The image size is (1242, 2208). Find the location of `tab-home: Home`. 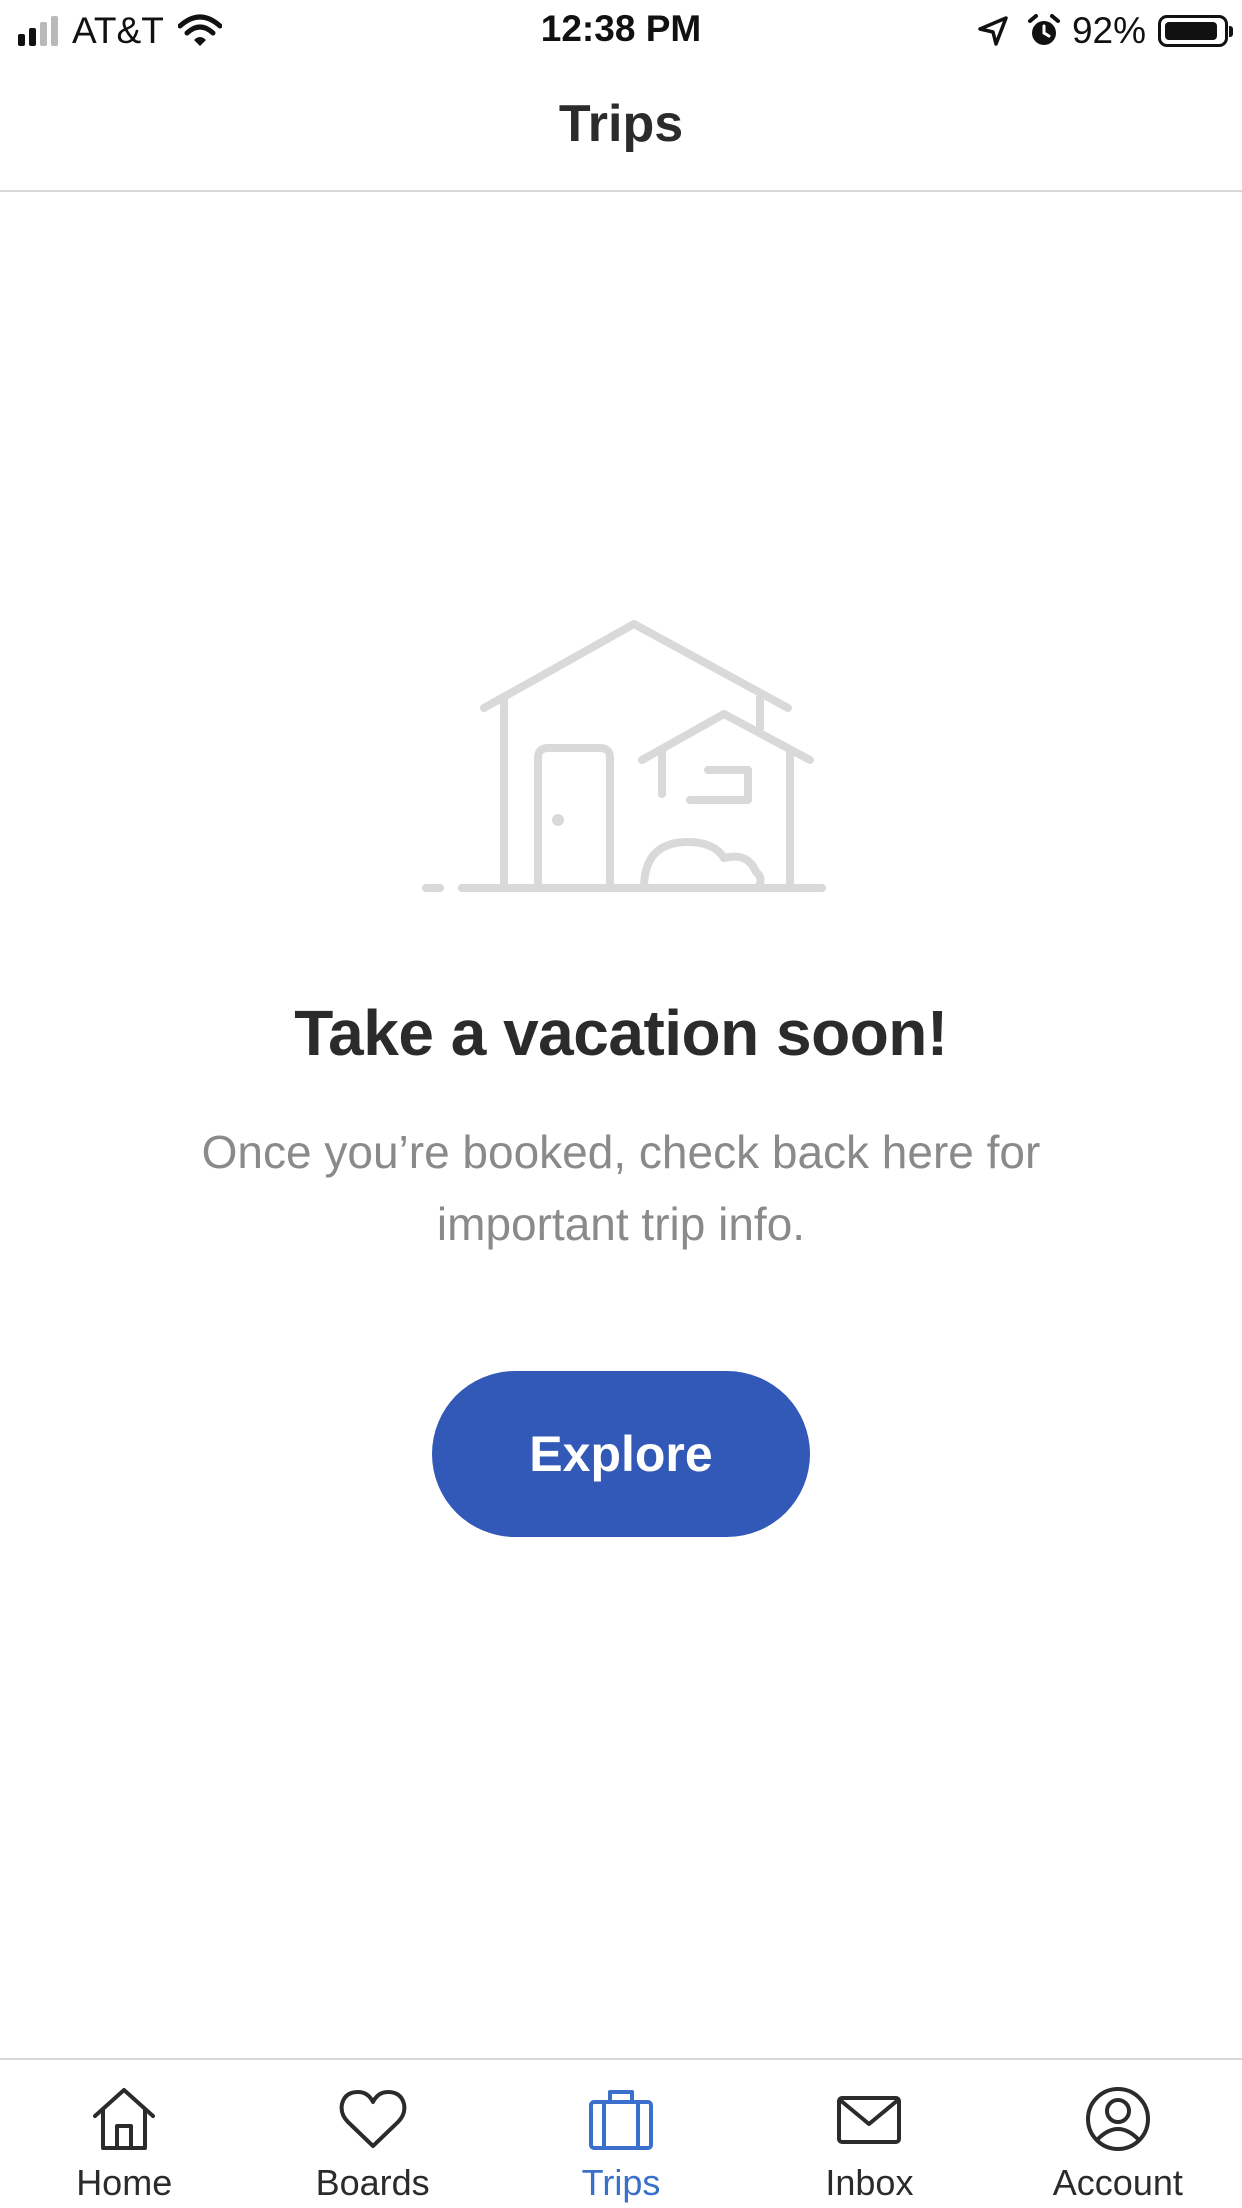

tab-home: Home is located at coordinates (124, 2134).